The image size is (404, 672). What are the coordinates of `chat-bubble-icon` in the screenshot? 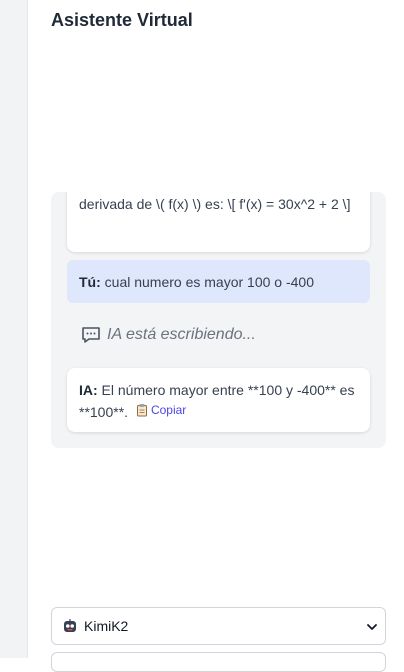 It's located at (91, 335).